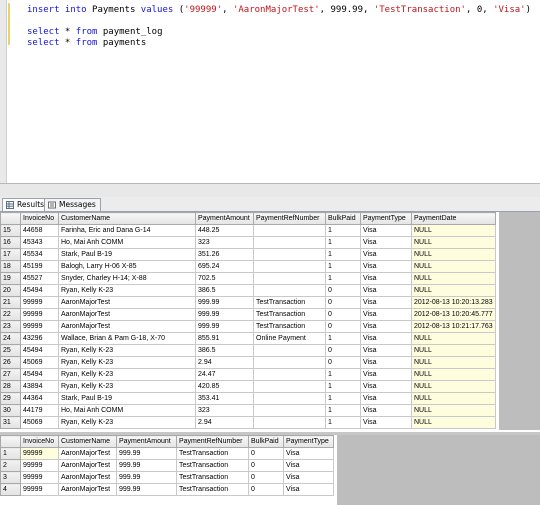 This screenshot has width=540, height=505. I want to click on row-number: 21, so click(10, 302).